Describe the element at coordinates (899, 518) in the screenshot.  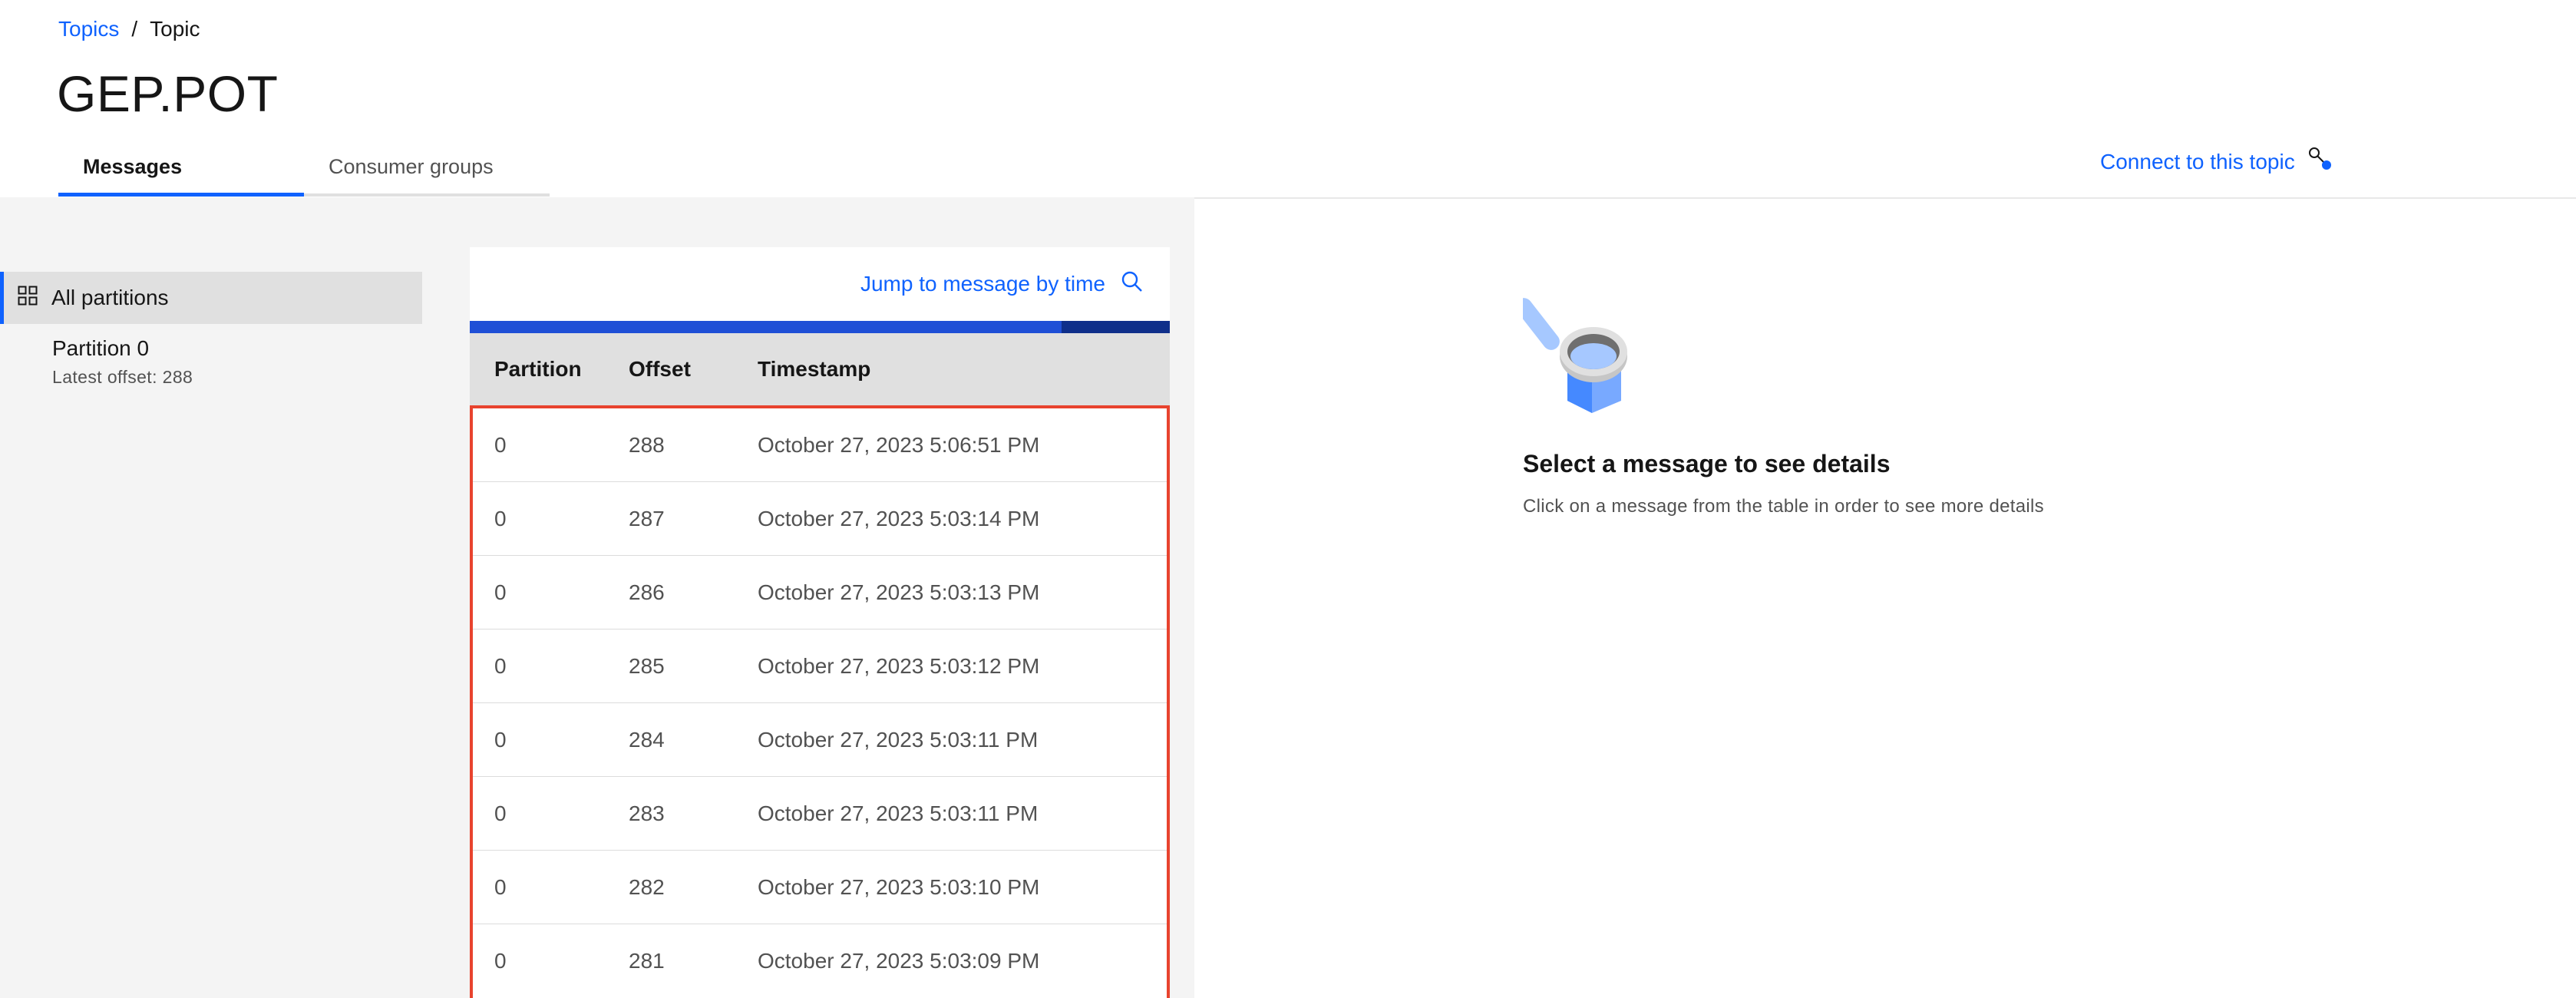
I see `cell-timestamp: October 27, 2023 5:03:14 PM` at that location.